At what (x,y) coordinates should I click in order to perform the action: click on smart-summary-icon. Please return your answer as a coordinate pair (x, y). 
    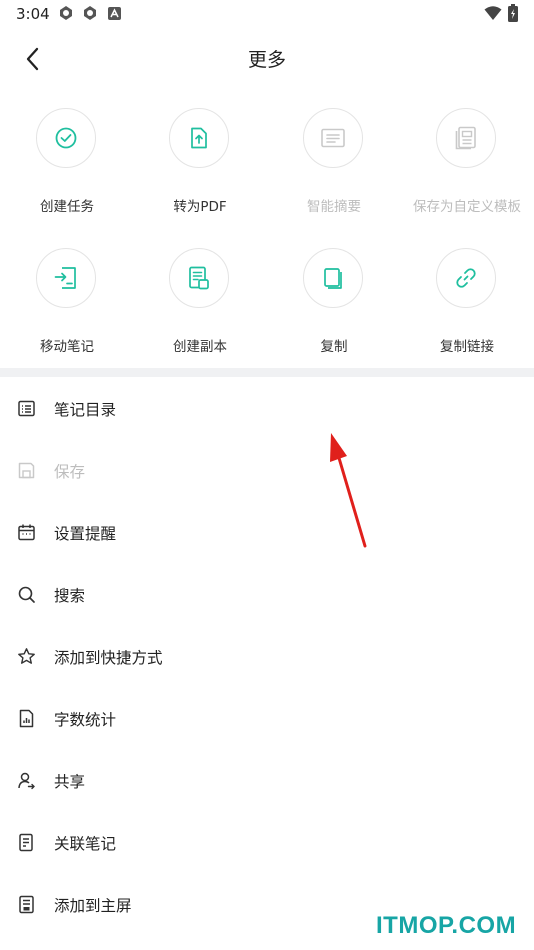
    Looking at the image, I should click on (333, 138).